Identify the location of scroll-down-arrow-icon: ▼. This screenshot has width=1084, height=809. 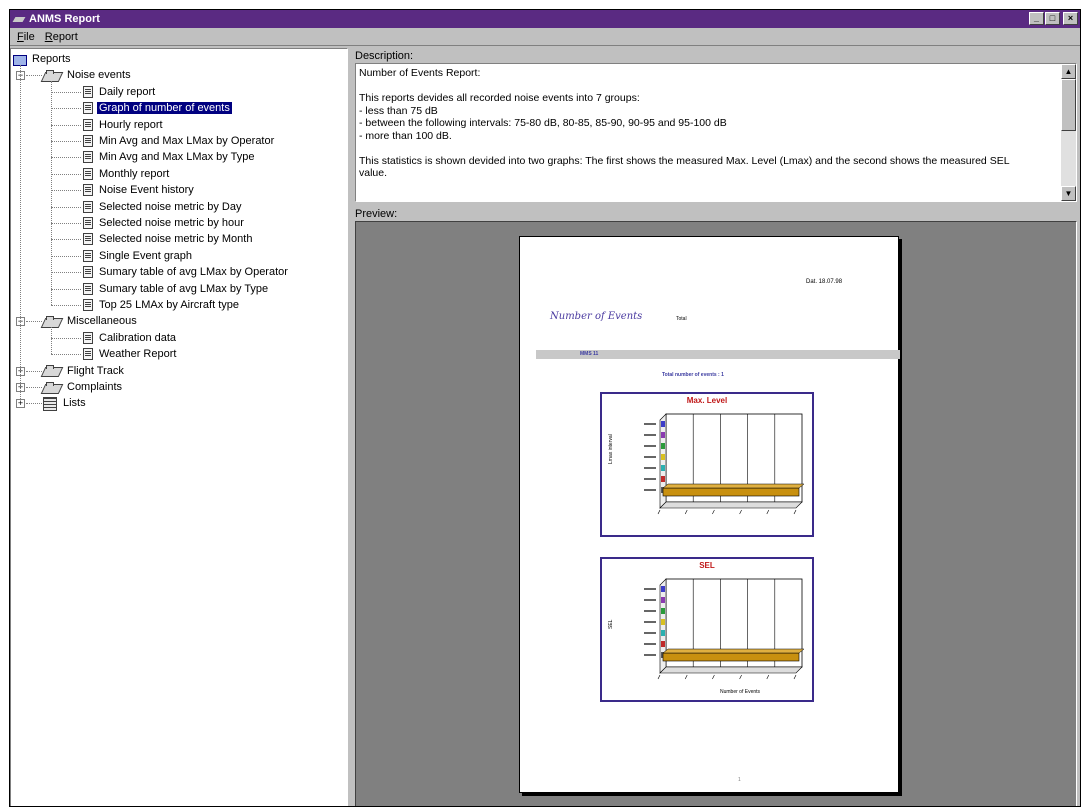
(1068, 193).